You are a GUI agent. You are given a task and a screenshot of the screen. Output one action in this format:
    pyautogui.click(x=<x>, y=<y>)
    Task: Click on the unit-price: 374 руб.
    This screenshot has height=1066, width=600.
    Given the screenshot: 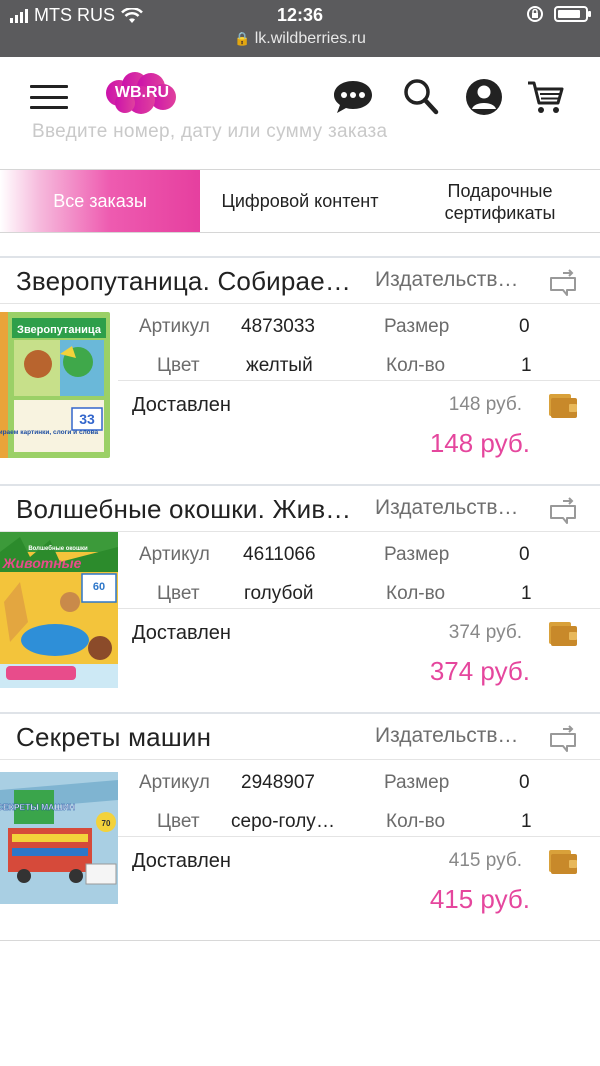 What is the action you would take?
    pyautogui.click(x=485, y=632)
    